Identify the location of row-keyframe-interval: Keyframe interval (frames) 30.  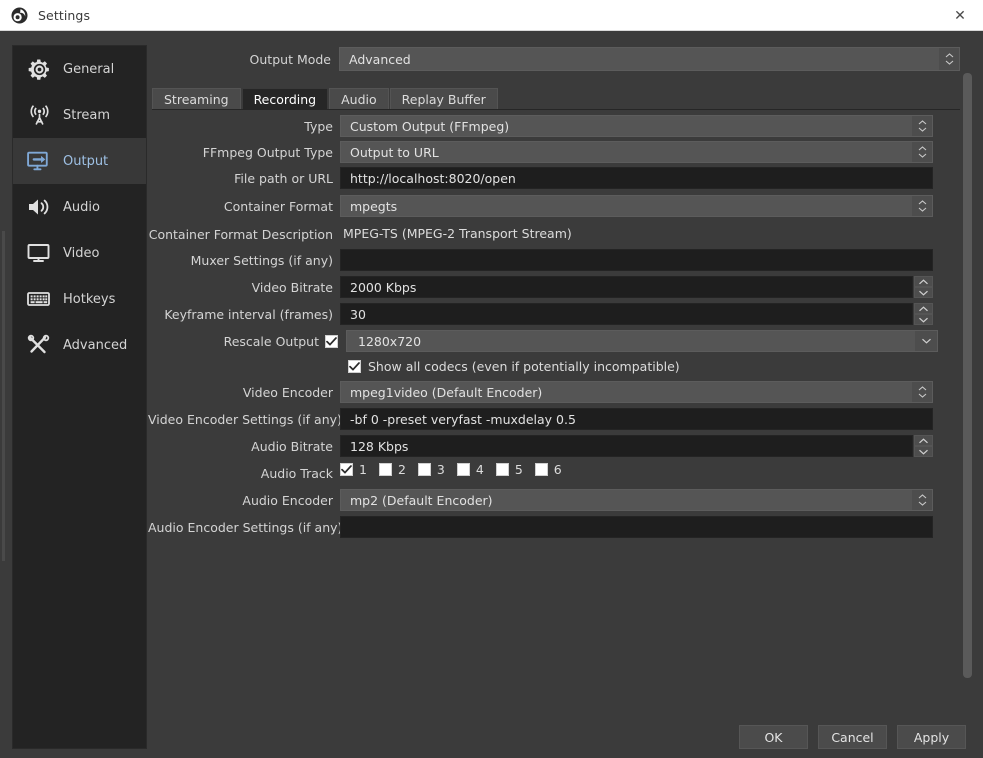
(554, 314).